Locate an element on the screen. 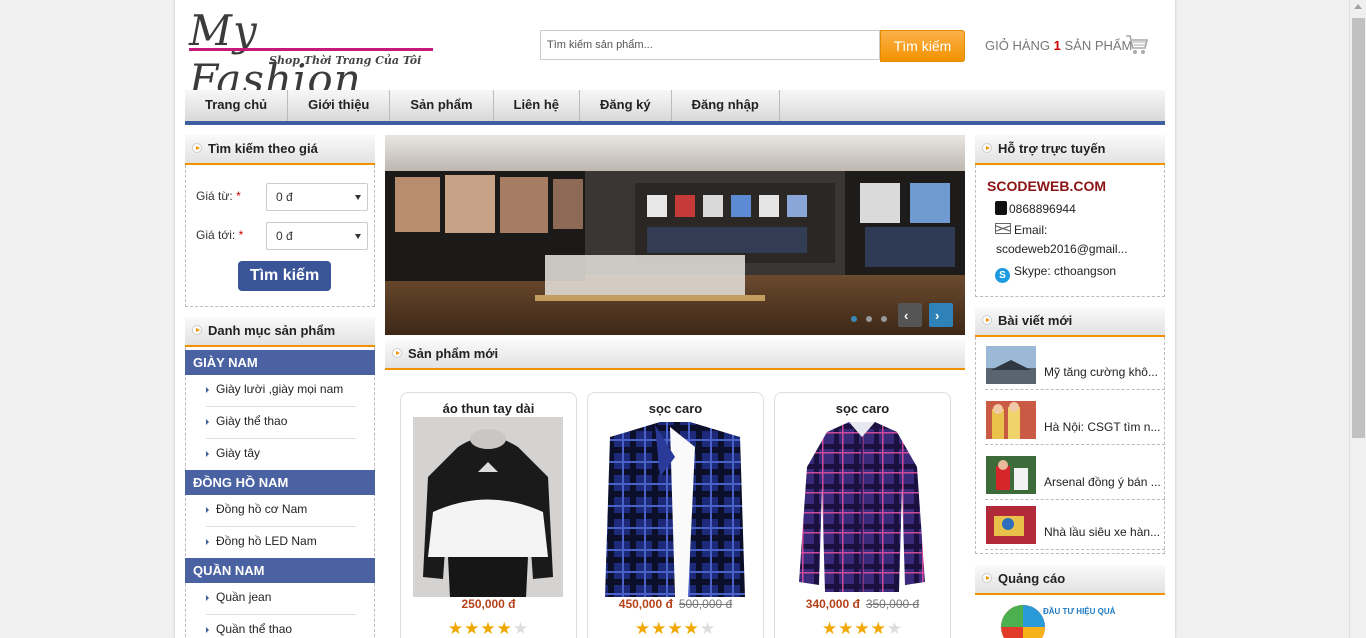  product-name: áo thun tay dài is located at coordinates (488, 408).